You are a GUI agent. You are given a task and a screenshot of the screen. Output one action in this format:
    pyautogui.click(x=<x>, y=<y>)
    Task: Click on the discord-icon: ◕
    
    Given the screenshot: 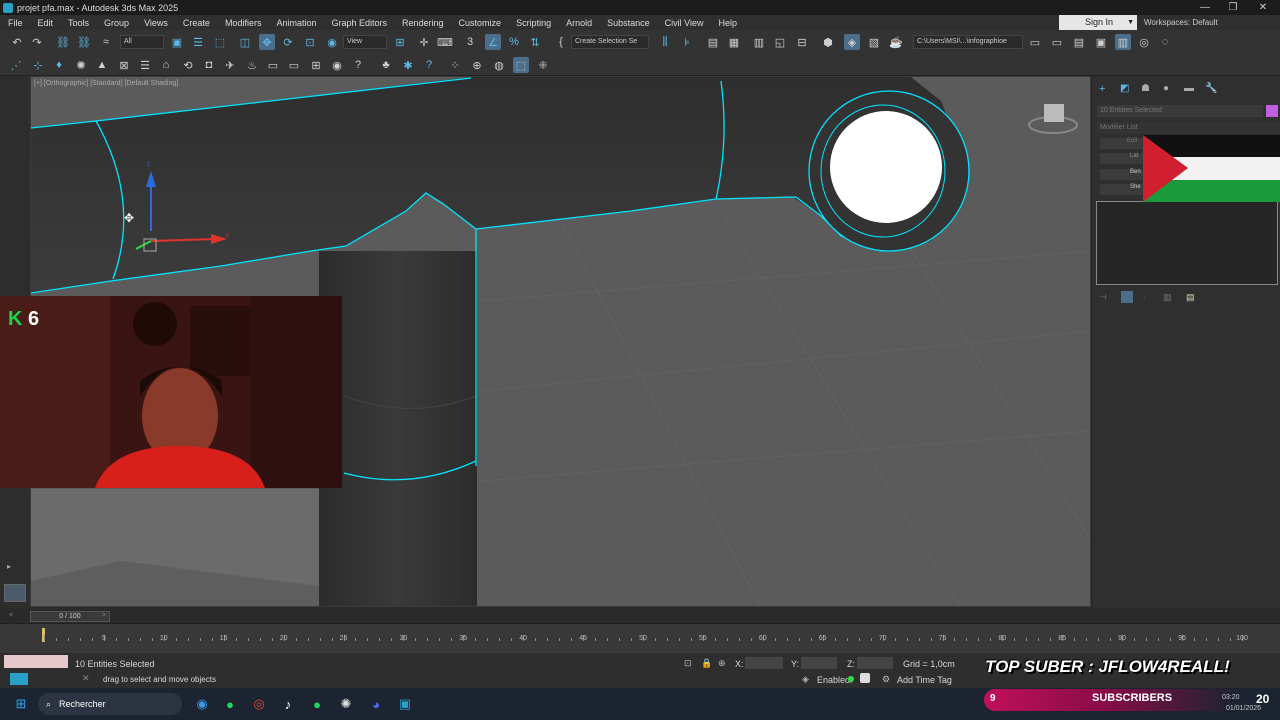 What is the action you would take?
    pyautogui.click(x=376, y=704)
    